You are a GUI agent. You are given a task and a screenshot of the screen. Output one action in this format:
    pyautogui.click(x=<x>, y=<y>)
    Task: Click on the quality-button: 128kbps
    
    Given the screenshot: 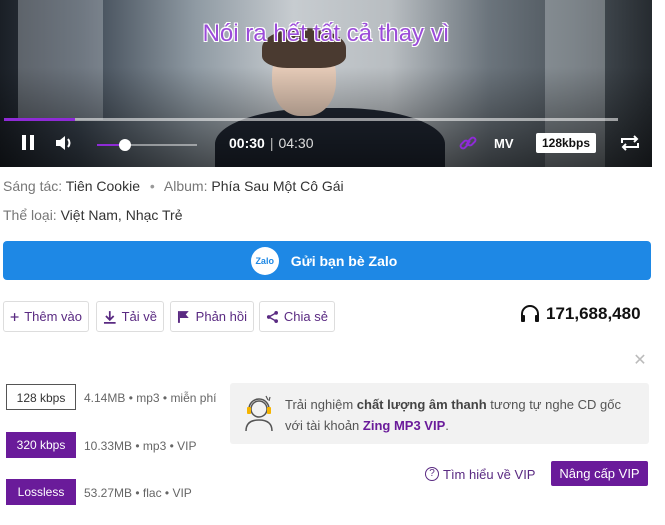 What is the action you would take?
    pyautogui.click(x=566, y=143)
    